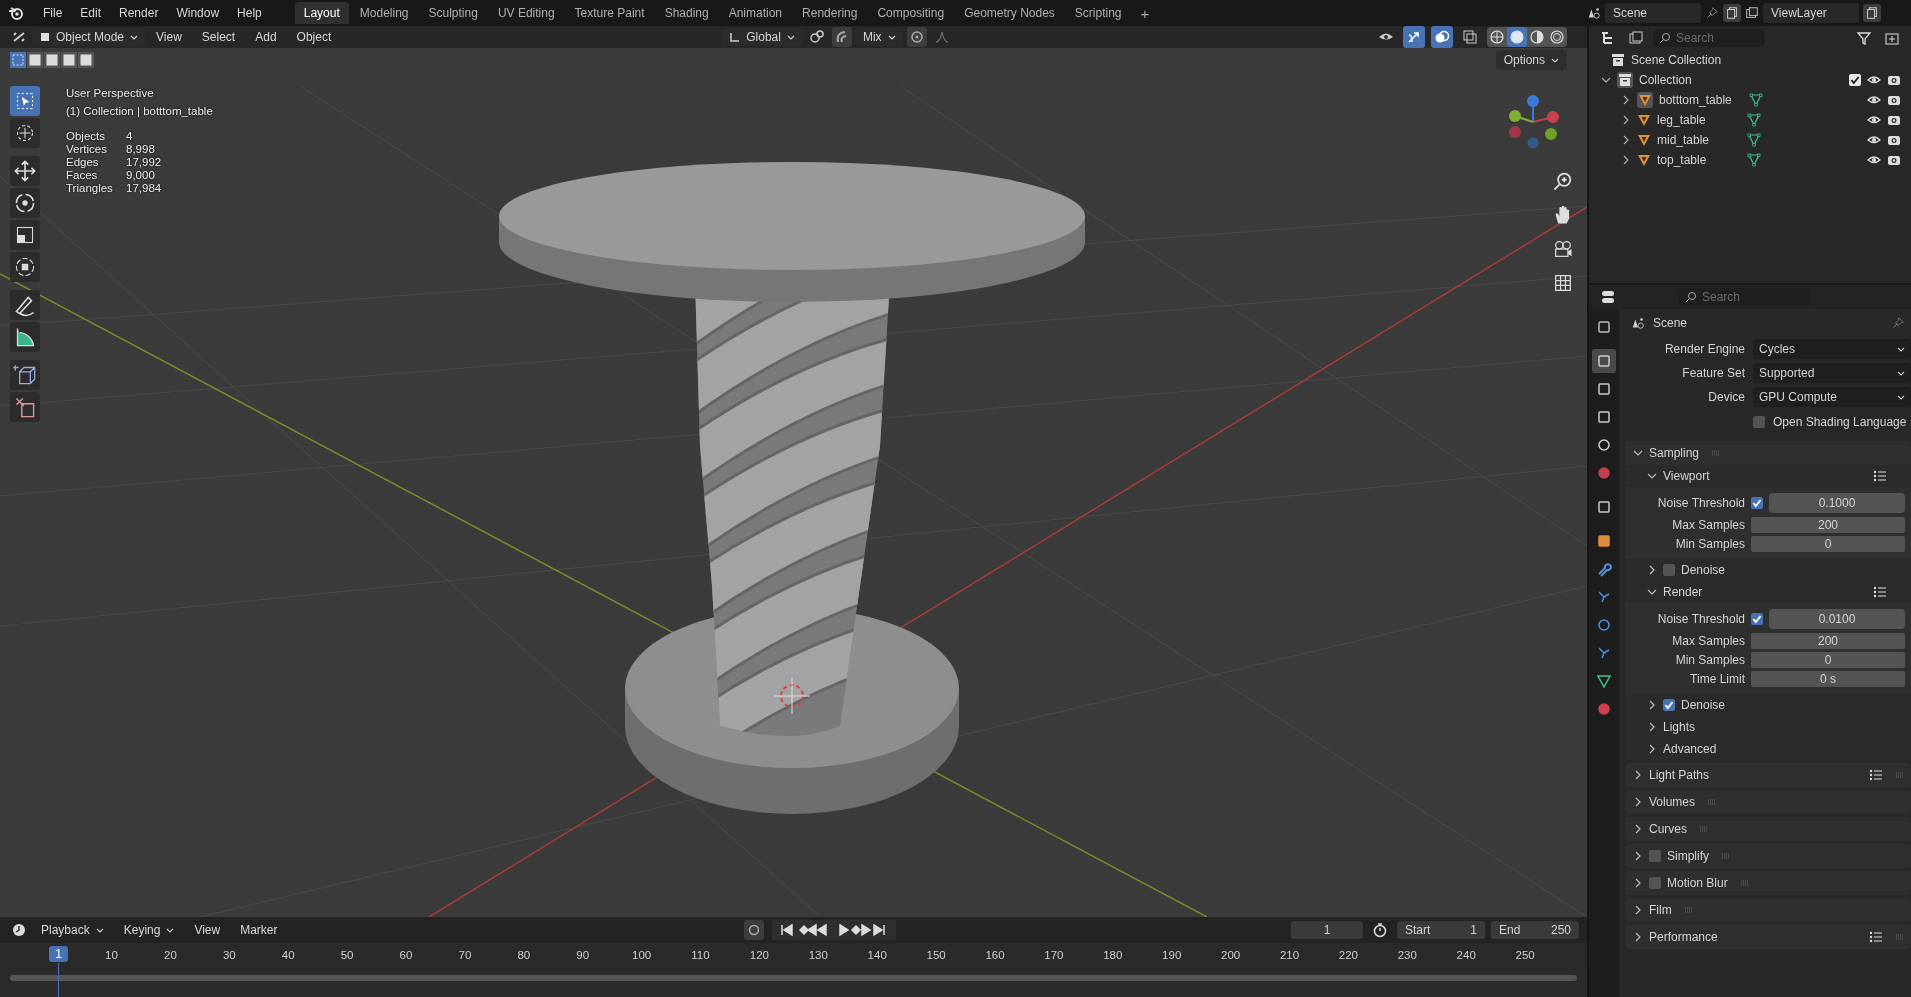 The image size is (1911, 997). Describe the element at coordinates (1442, 37) in the screenshot. I see `overlays-toggle-icon` at that location.